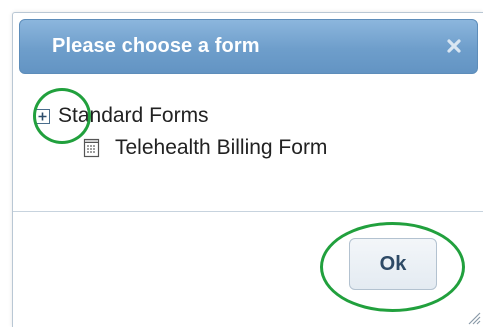  I want to click on dialog-title: Please choose a form, so click(156, 46).